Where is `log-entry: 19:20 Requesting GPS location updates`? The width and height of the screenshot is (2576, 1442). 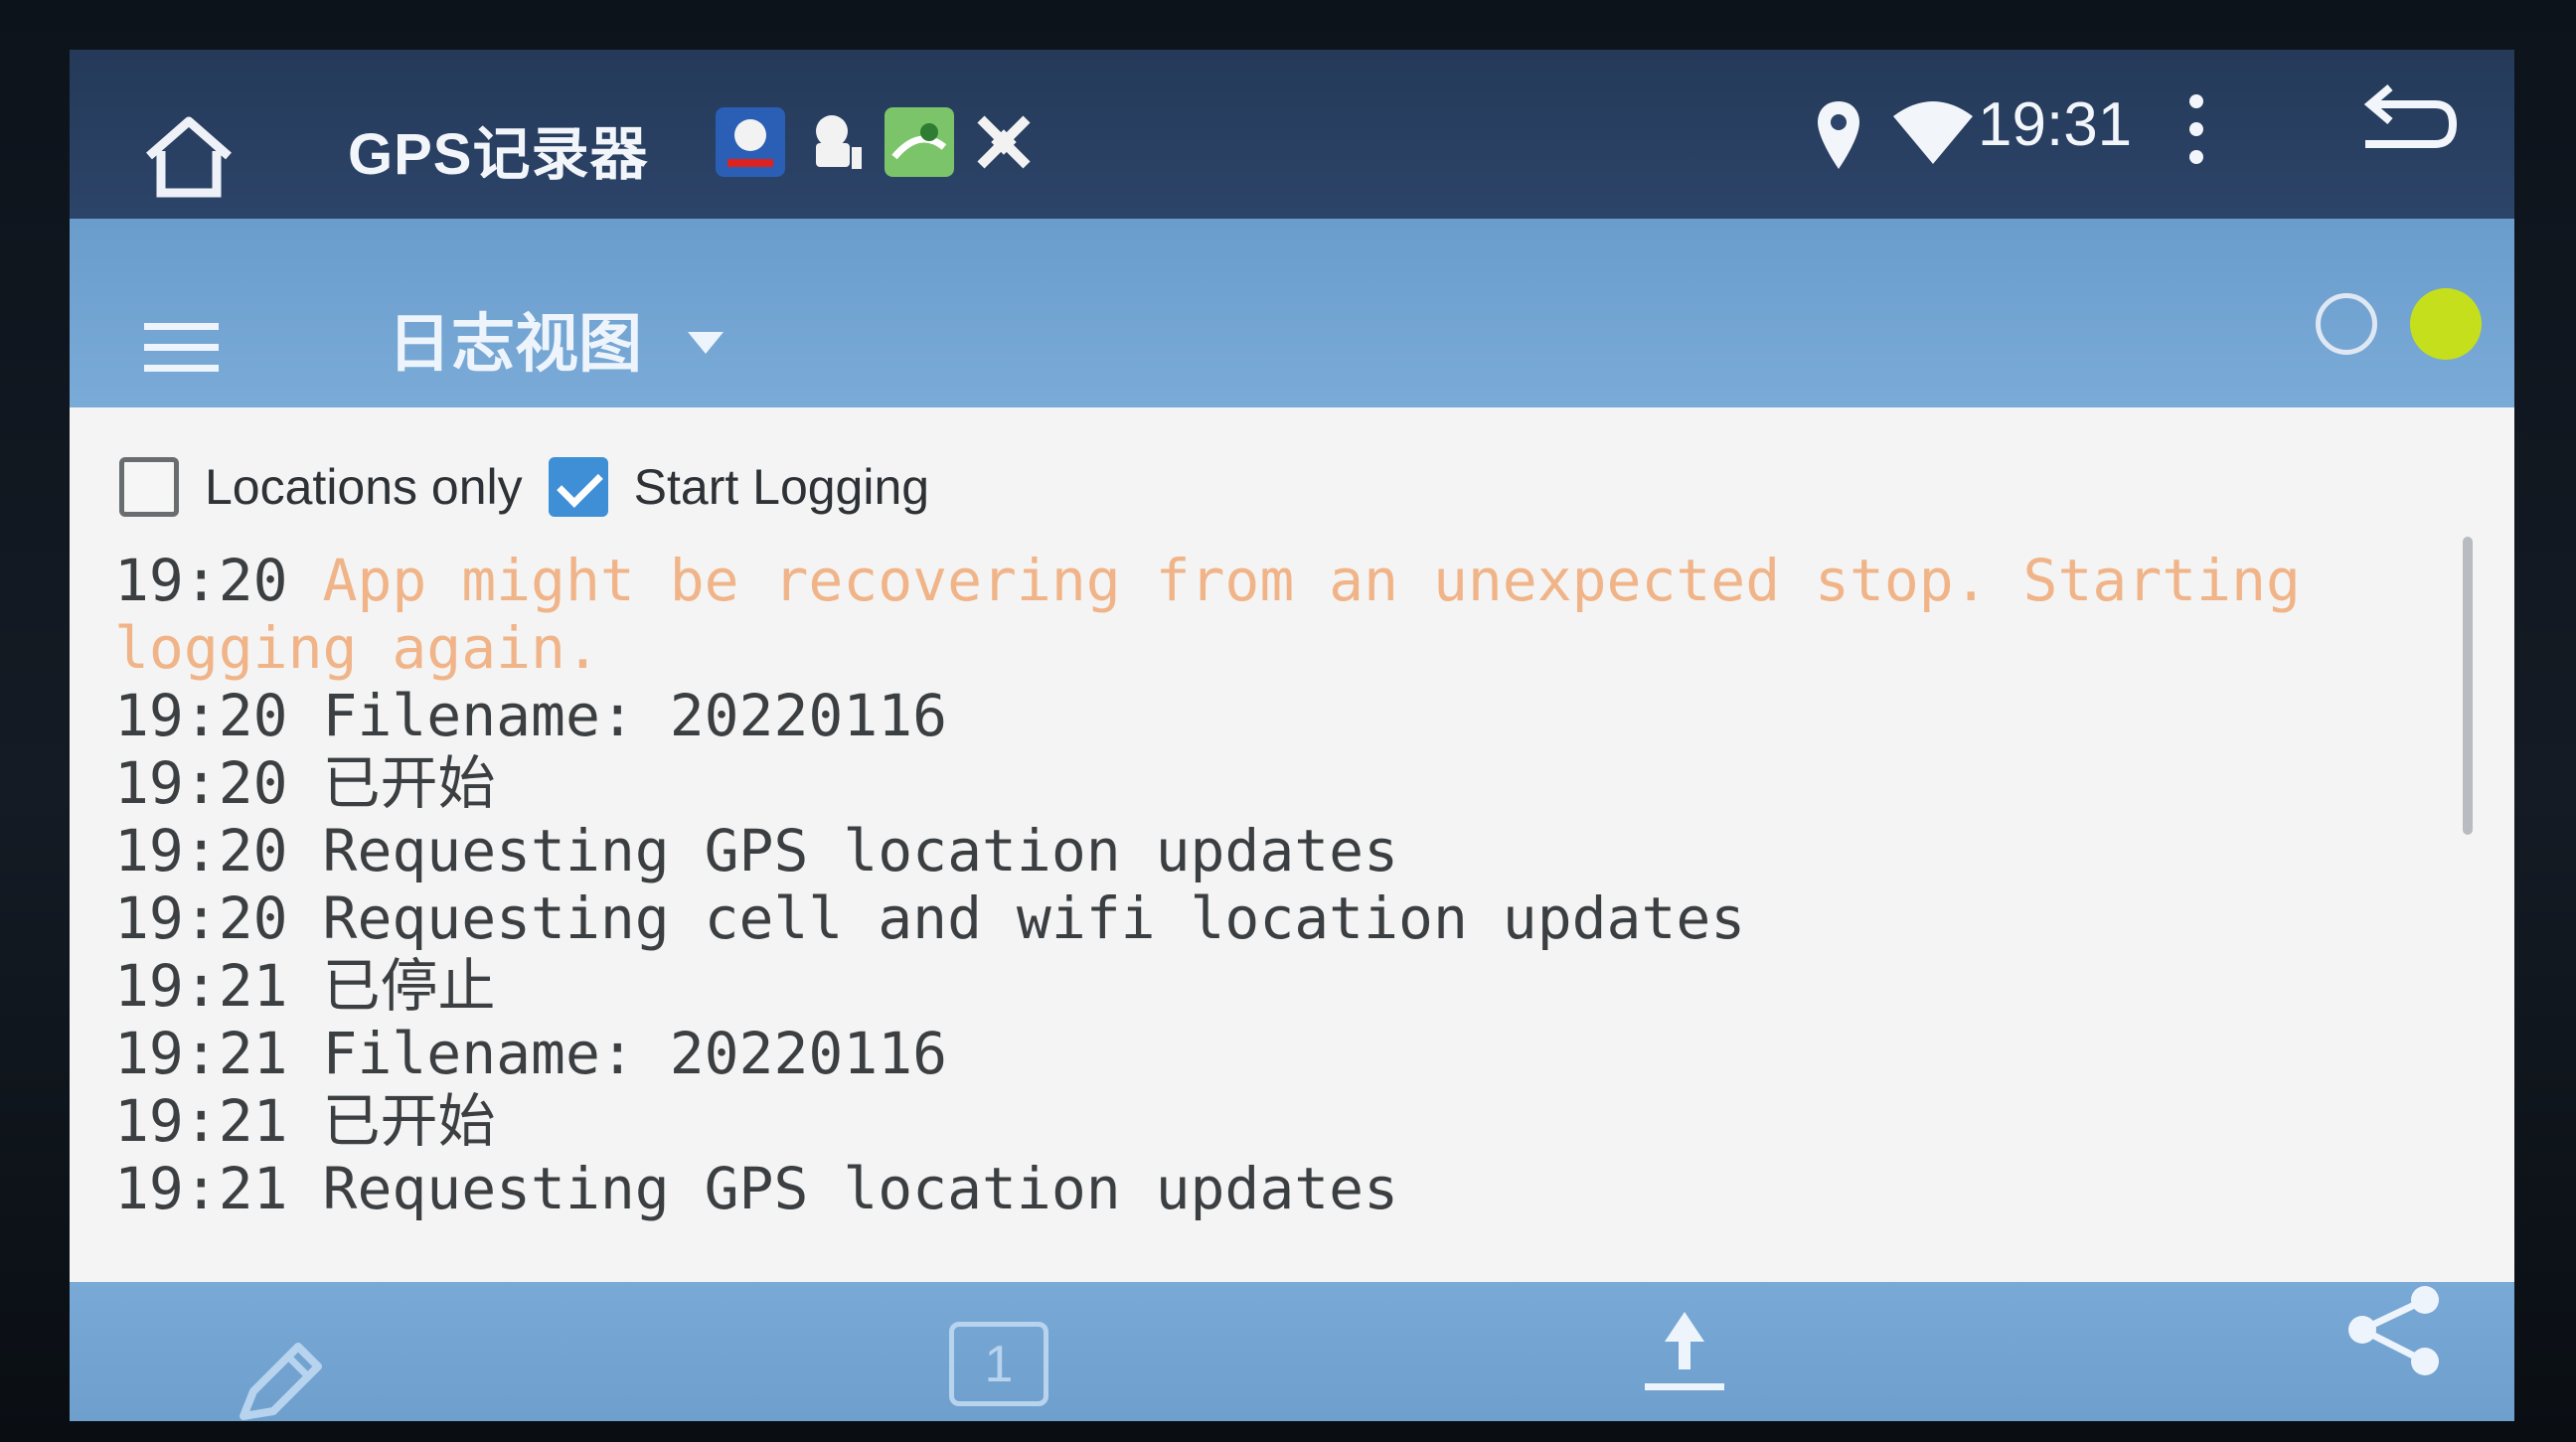
log-entry: 19:20 Requesting GPS location updates is located at coordinates (1277, 850).